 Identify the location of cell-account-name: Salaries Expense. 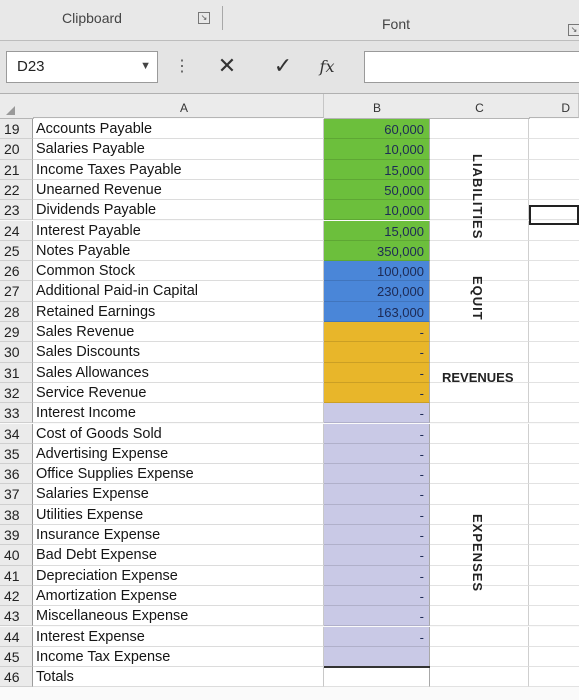
(178, 494).